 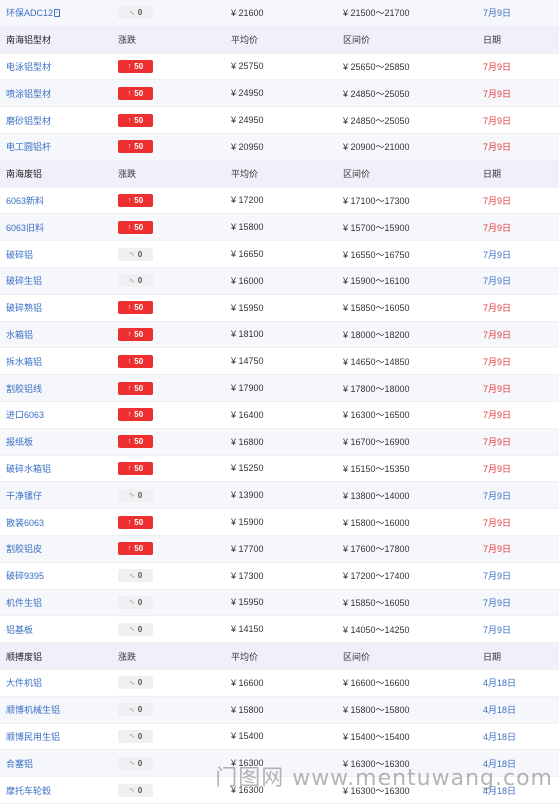 What do you see at coordinates (19, 763) in the screenshot?
I see `product-name-link: 合塞铝` at bounding box center [19, 763].